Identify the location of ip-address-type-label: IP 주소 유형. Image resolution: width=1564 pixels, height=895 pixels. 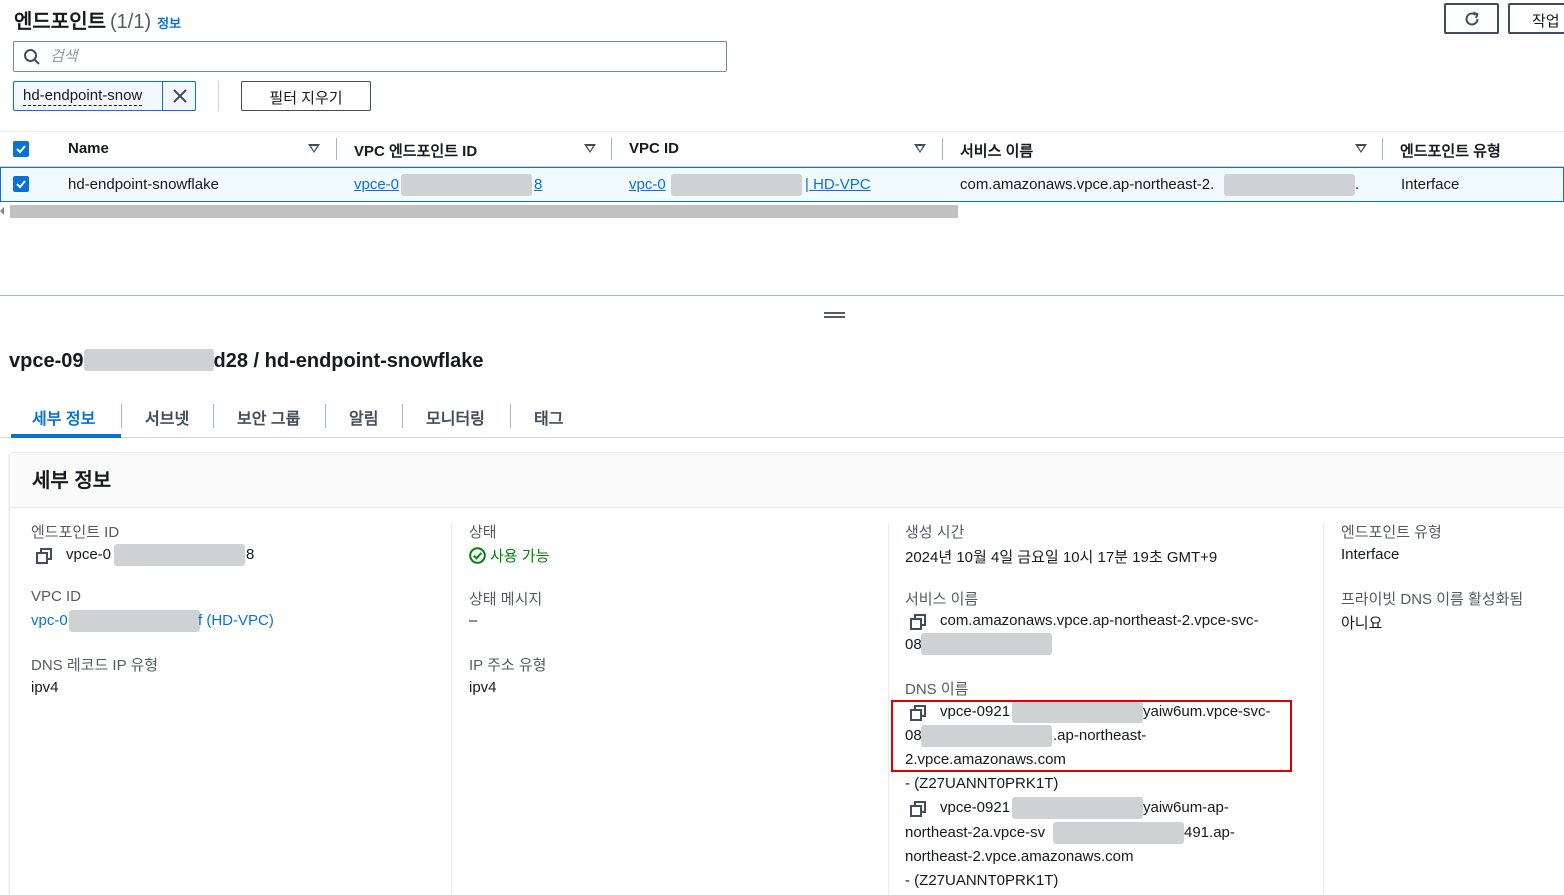
(508, 665).